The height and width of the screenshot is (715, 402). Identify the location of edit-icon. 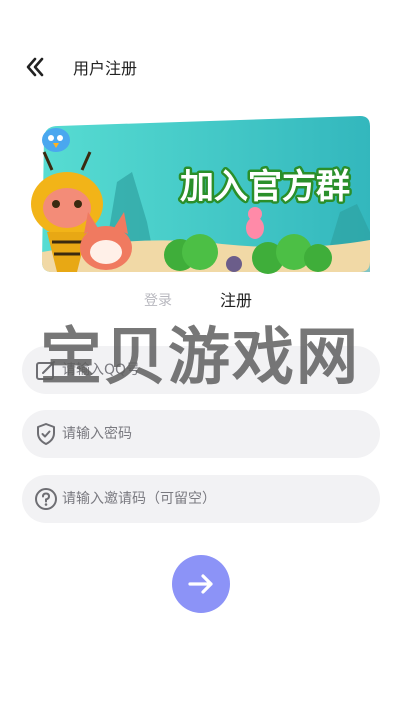
(45, 370).